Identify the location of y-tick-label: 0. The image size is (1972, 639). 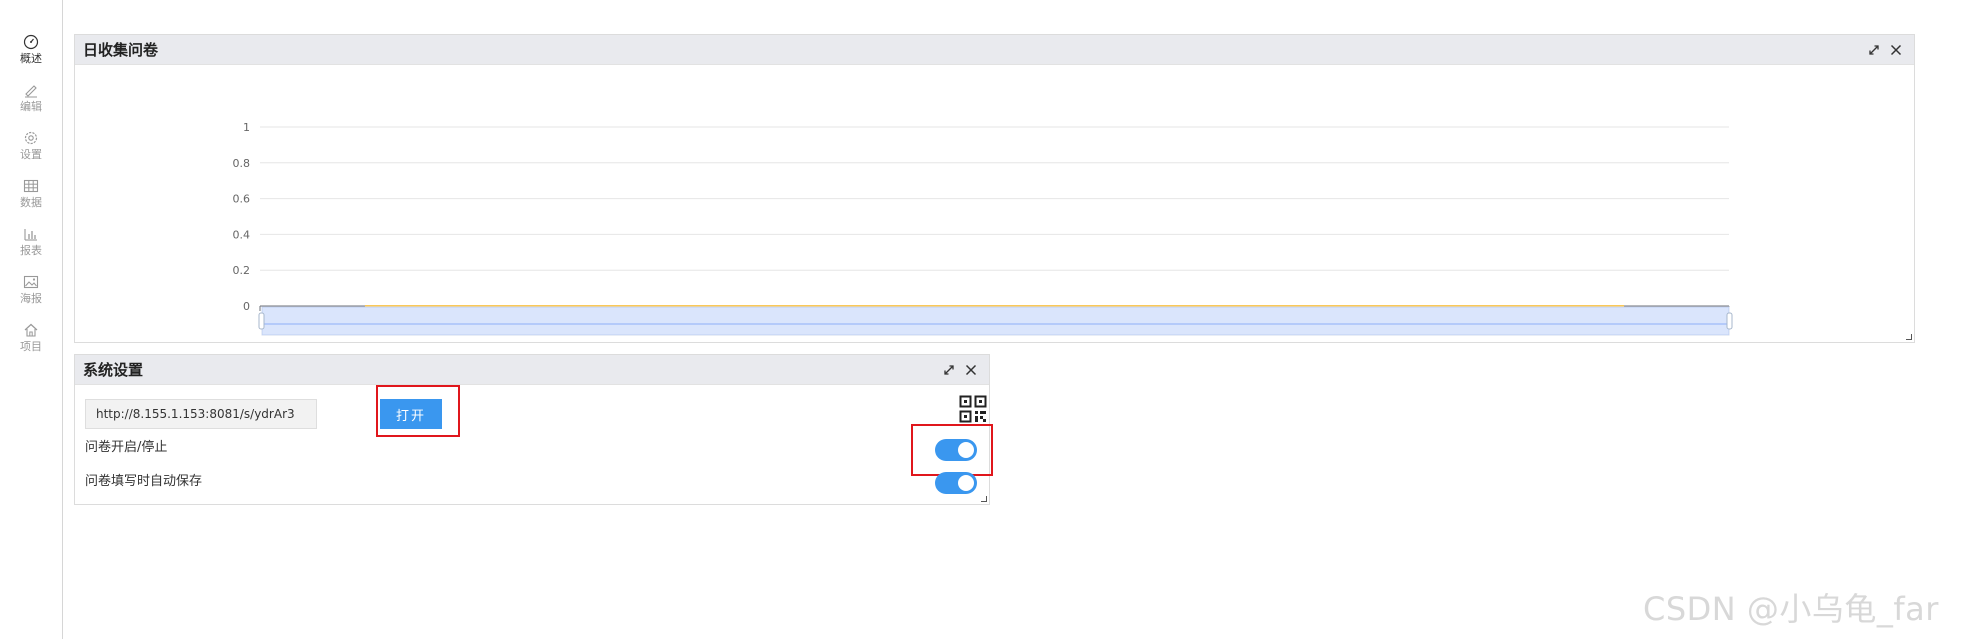
(246, 306).